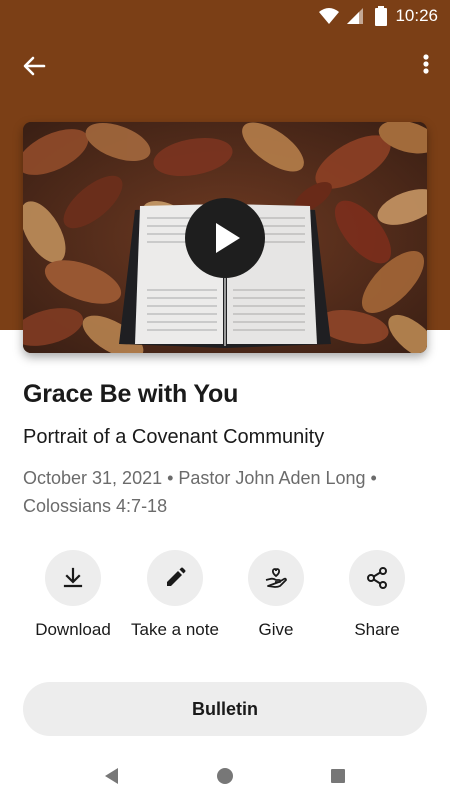 The image size is (450, 800). I want to click on system-nav-bar, so click(225, 776).